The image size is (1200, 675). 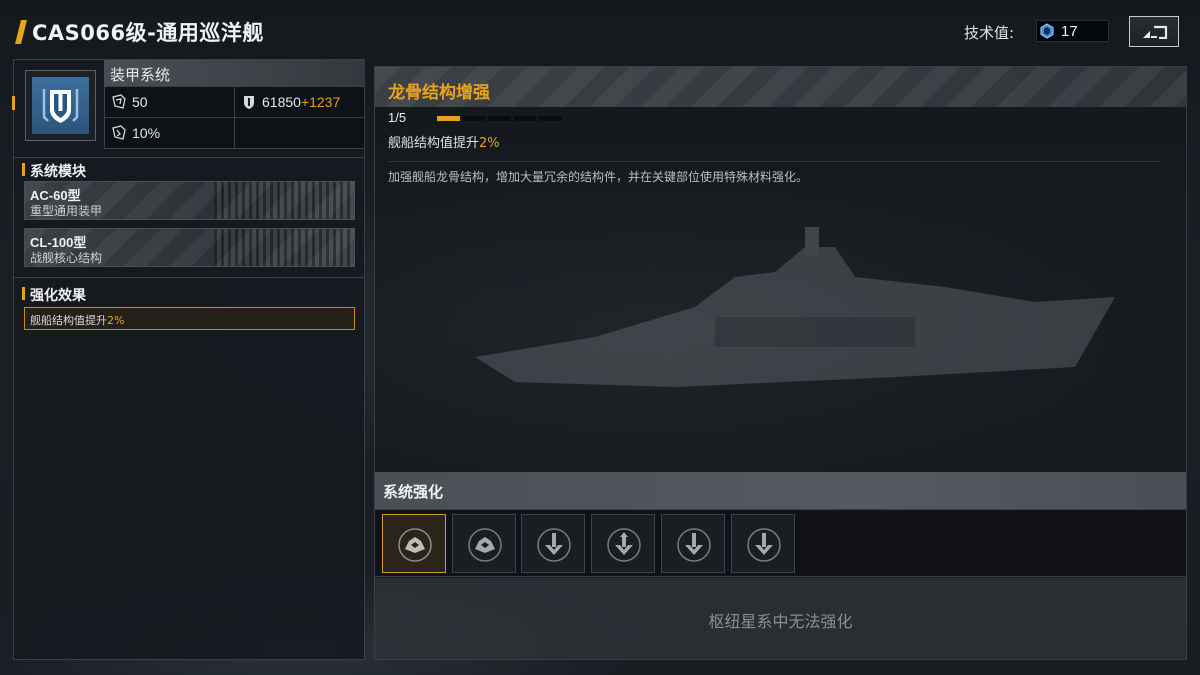 I want to click on stat-cell-reduction: 10%, so click(x=169, y=133).